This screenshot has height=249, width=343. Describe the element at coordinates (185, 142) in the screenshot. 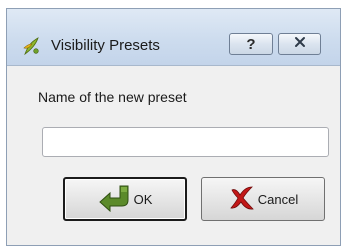

I see `preset-name-input` at that location.